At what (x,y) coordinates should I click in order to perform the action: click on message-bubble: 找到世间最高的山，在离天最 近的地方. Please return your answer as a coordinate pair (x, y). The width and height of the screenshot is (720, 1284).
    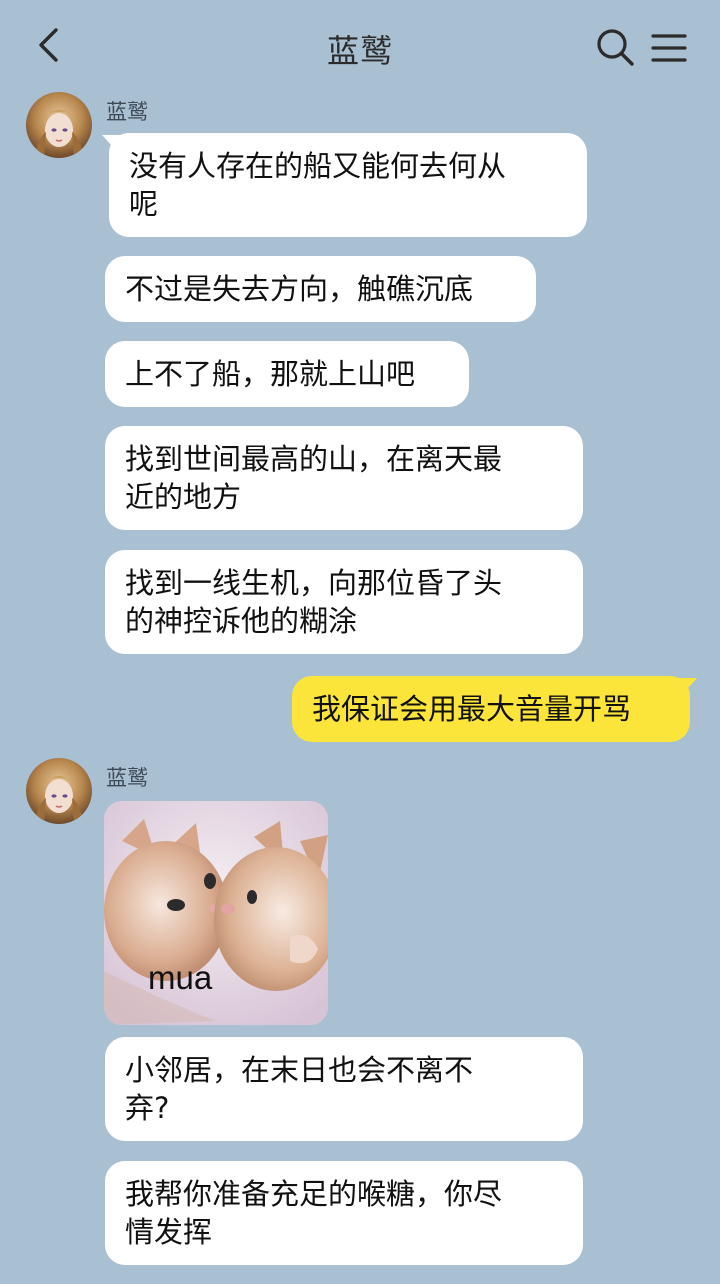
    Looking at the image, I should click on (344, 478).